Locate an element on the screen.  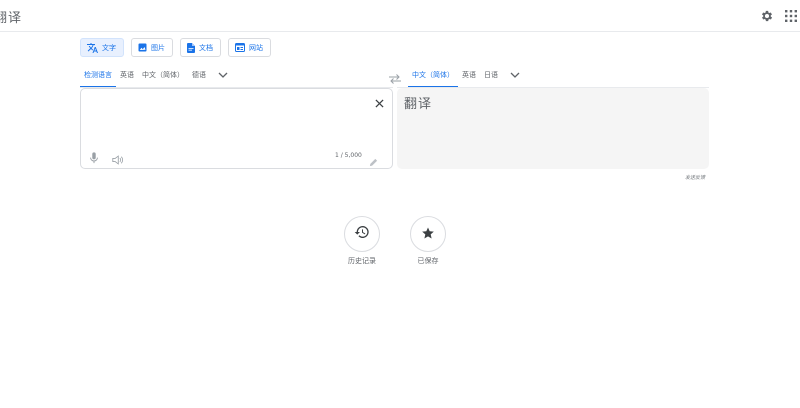
history-button is located at coordinates (362, 234).